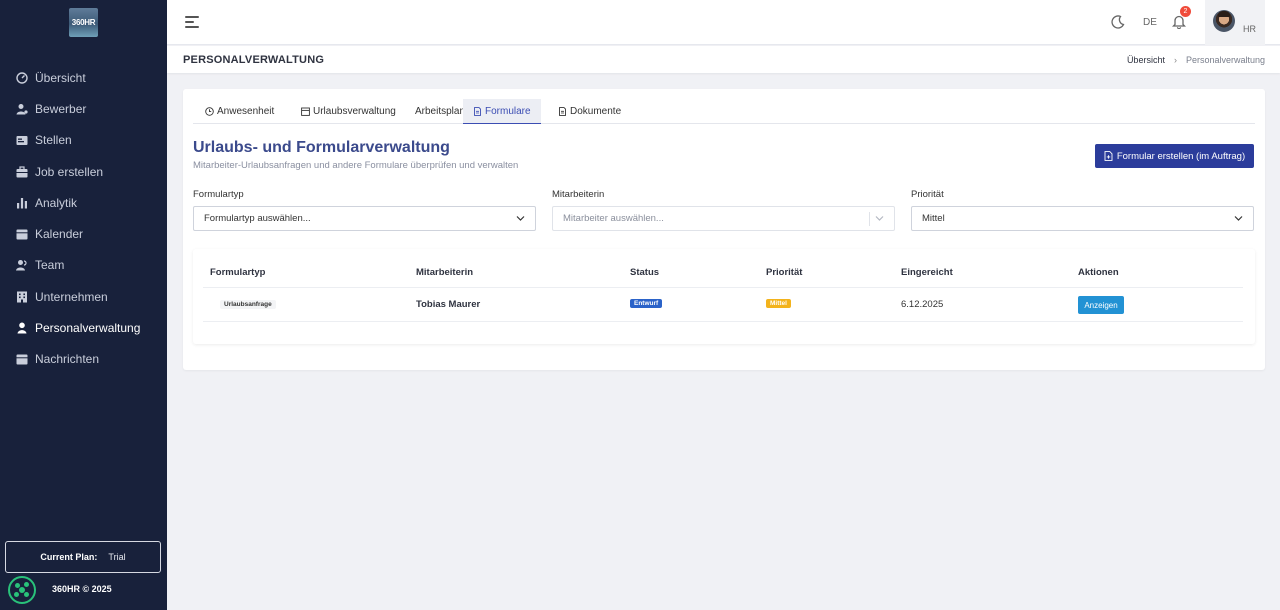 Image resolution: width=1280 pixels, height=610 pixels. I want to click on user-menu: HR, so click(1235, 22).